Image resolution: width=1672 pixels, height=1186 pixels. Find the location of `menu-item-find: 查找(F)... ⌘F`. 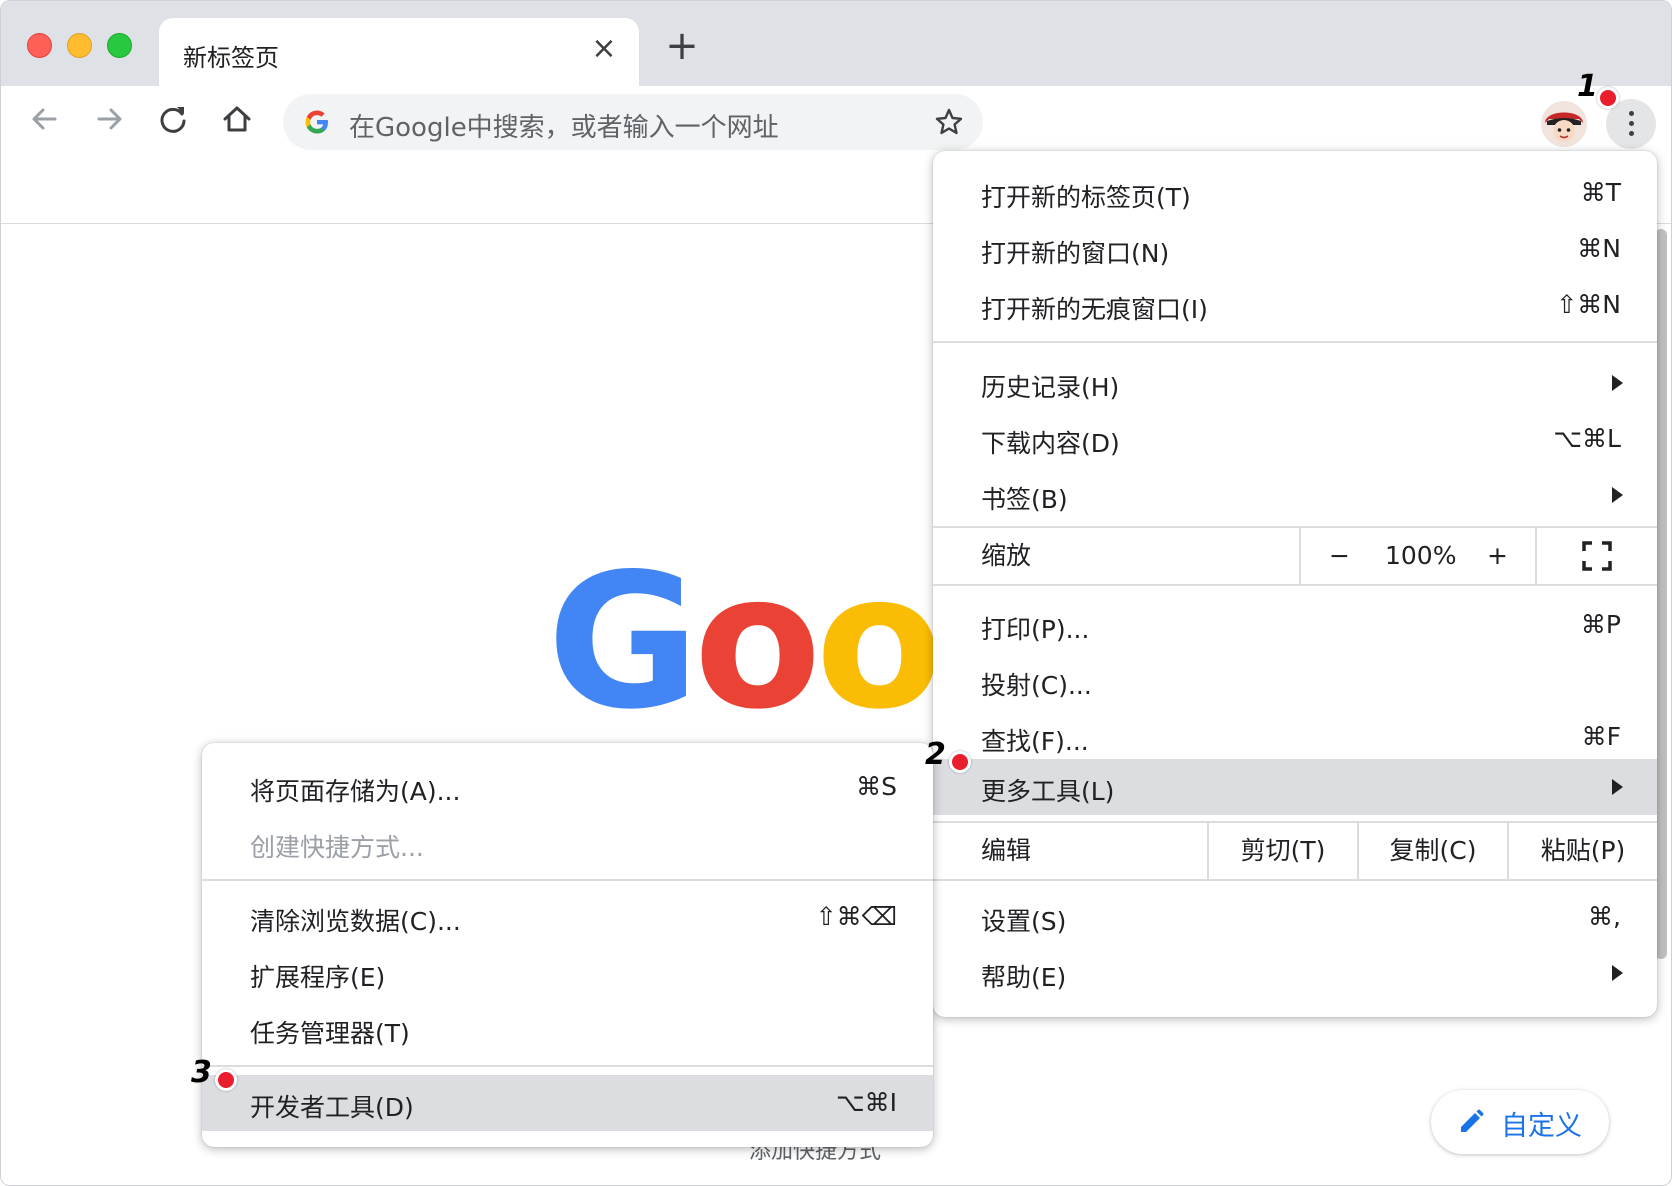

menu-item-find: 查找(F)... ⌘F is located at coordinates (1295, 737).